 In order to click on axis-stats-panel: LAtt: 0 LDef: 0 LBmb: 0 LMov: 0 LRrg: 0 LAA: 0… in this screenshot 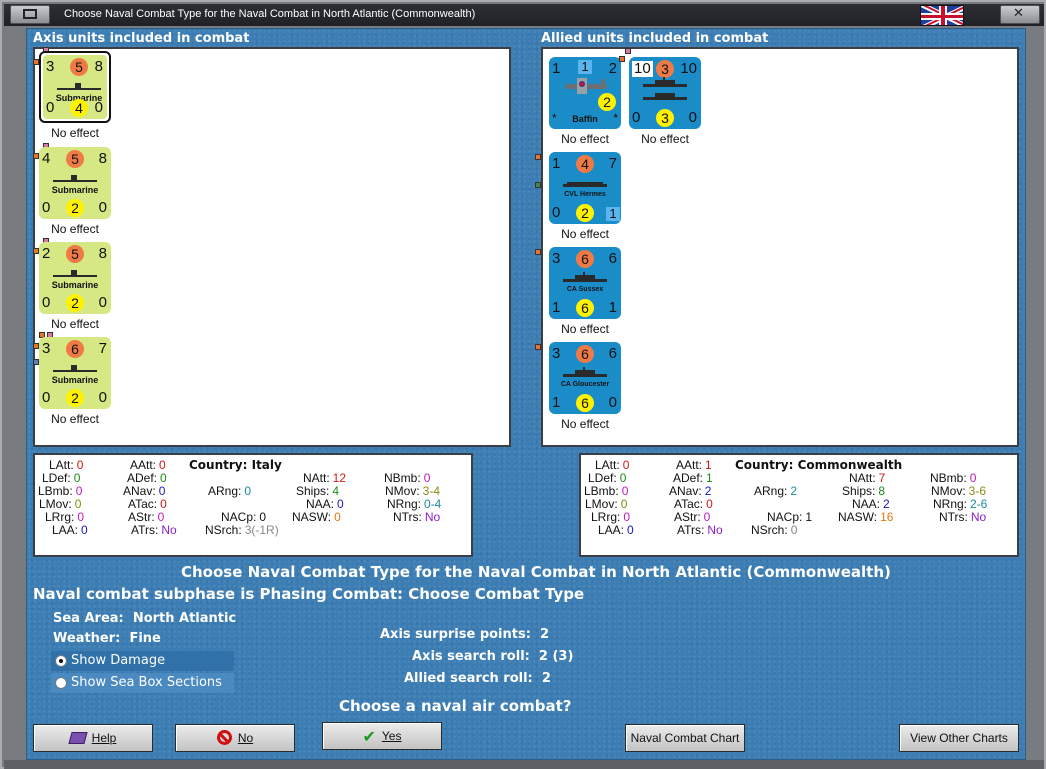, I will do `click(253, 505)`.